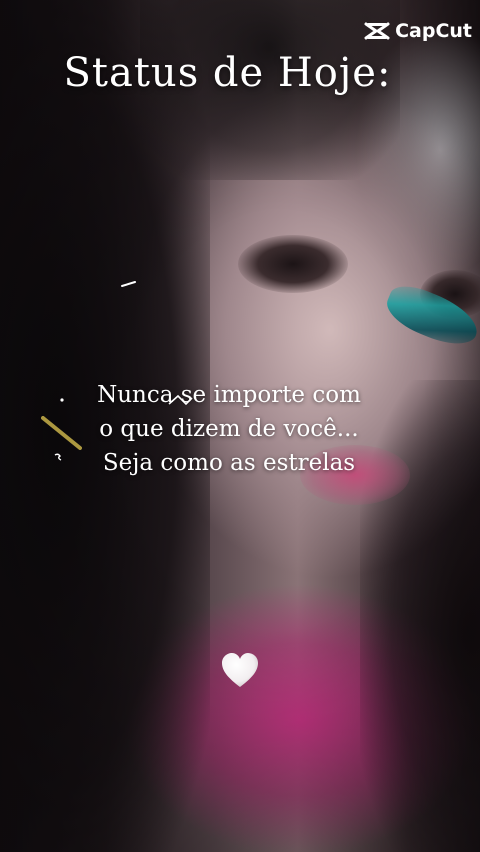  What do you see at coordinates (61, 433) in the screenshot?
I see `streak-icon` at bounding box center [61, 433].